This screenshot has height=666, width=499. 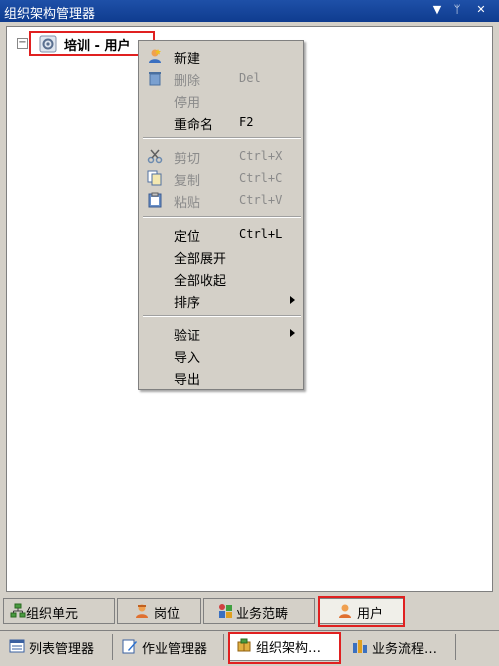 What do you see at coordinates (200, 259) in the screenshot?
I see `menu-label-expand-all: 全部展开` at bounding box center [200, 259].